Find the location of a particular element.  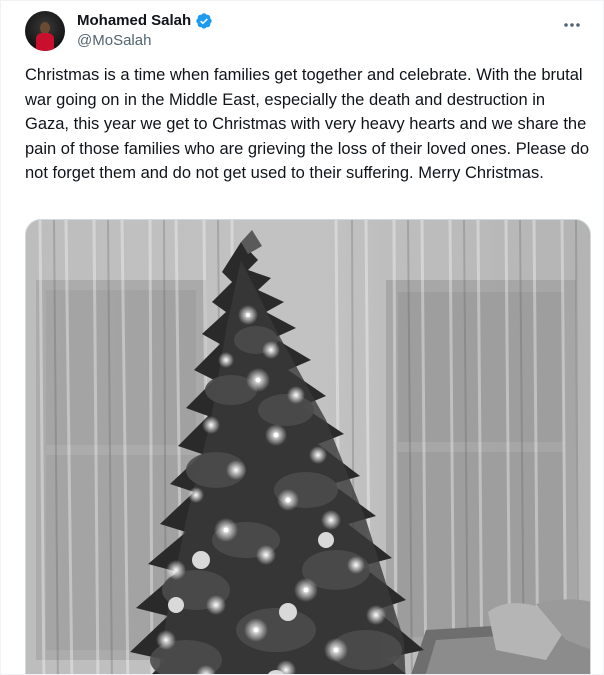

more-options-icon is located at coordinates (572, 25).